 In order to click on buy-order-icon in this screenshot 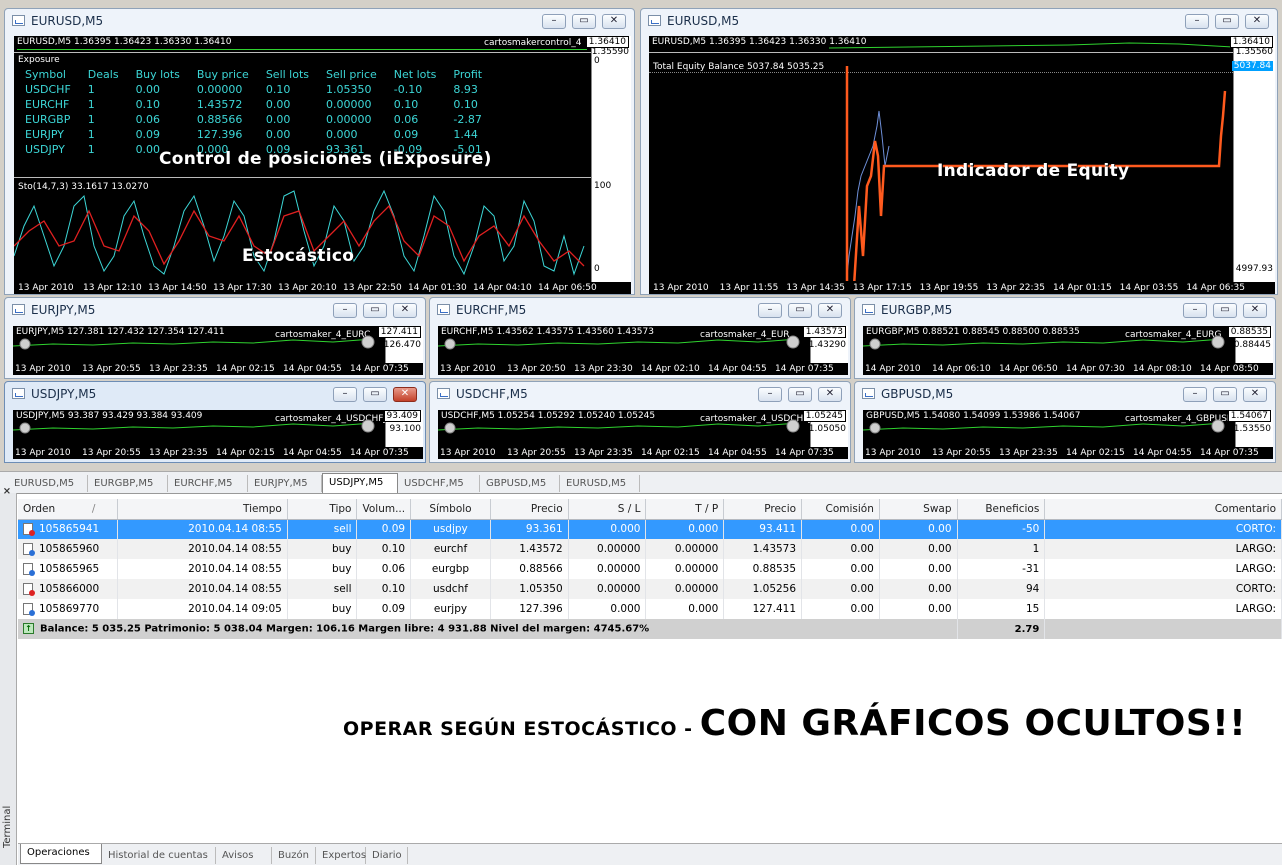, I will do `click(29, 549)`.